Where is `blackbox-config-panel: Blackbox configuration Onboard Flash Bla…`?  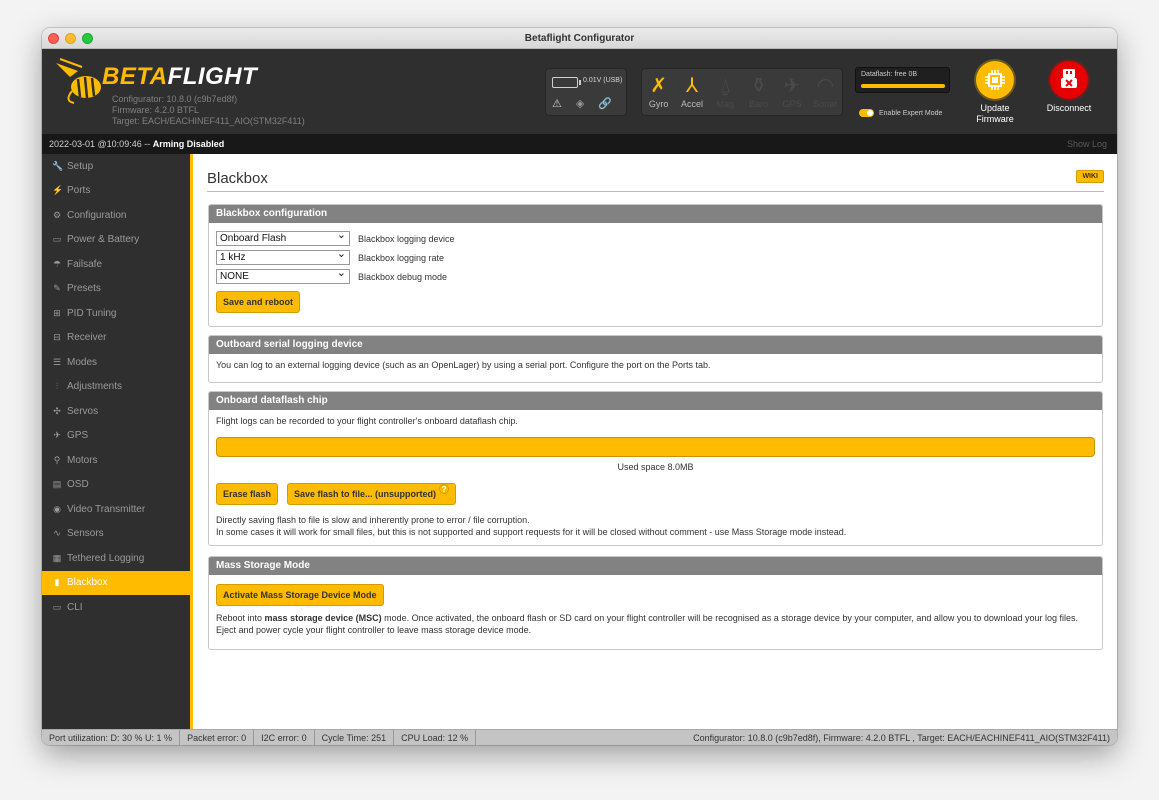
blackbox-config-panel: Blackbox configuration Onboard Flash Bla… is located at coordinates (655, 265).